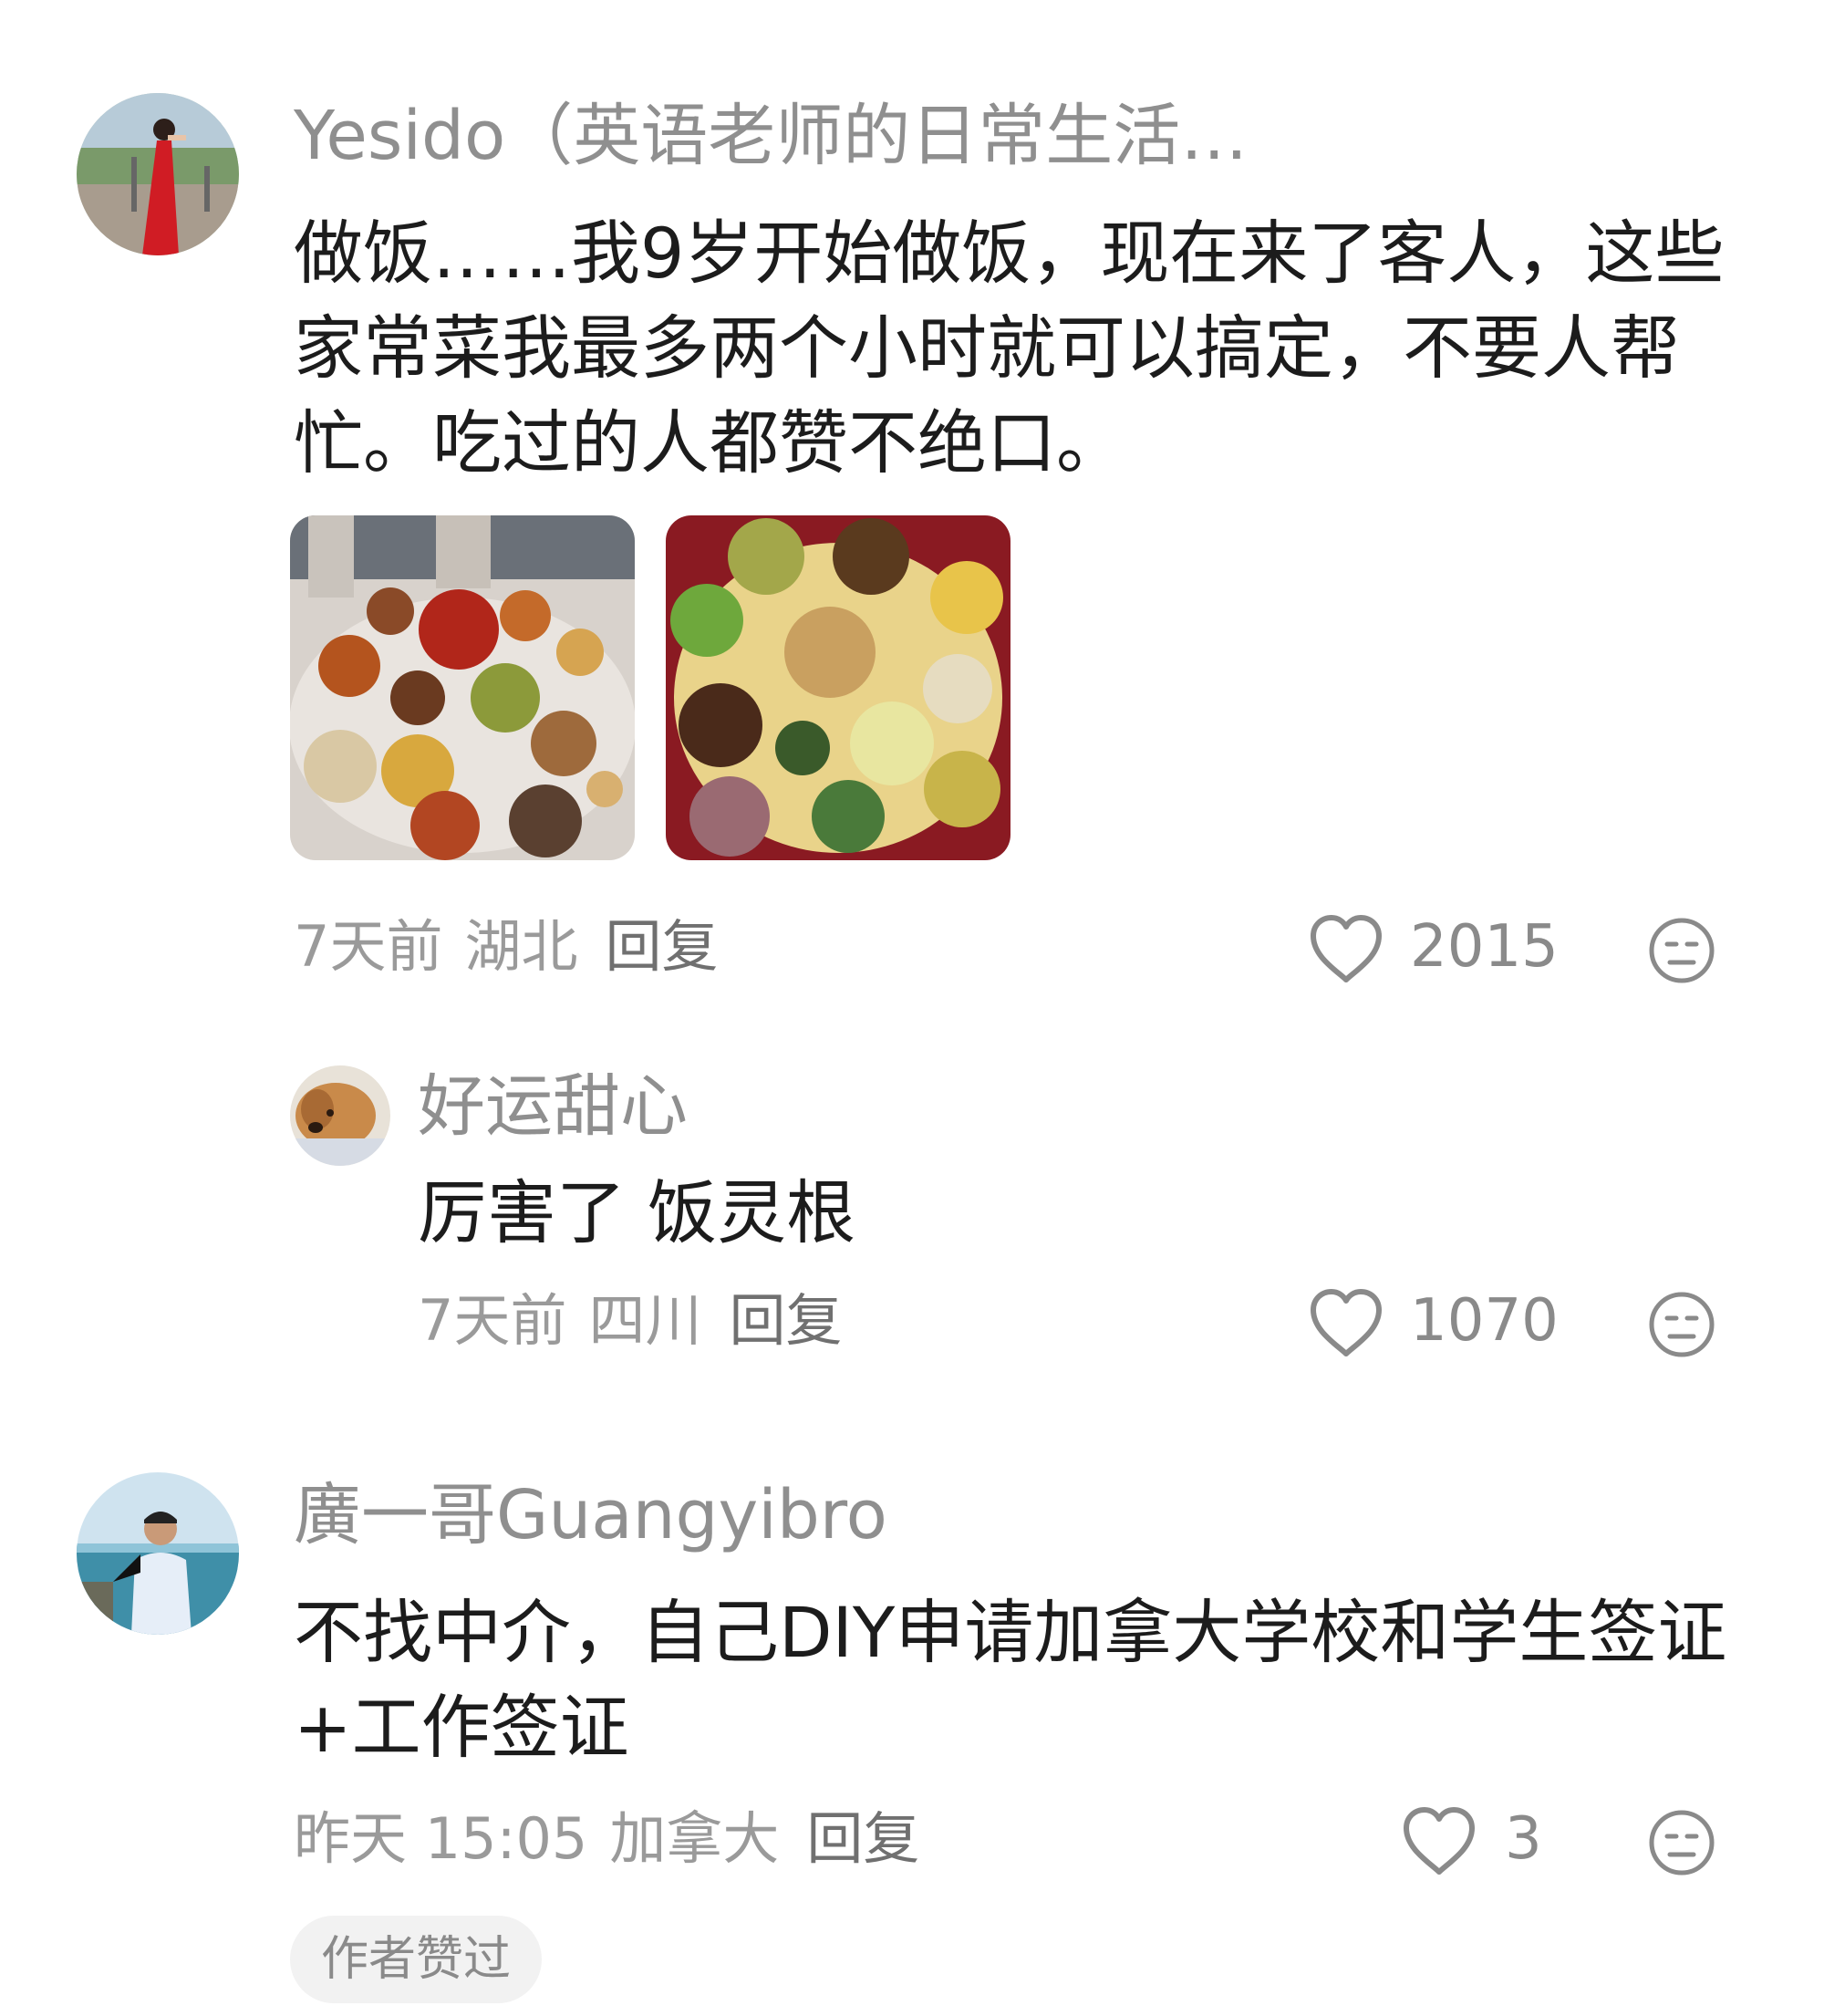 The width and height of the screenshot is (1824, 2016). What do you see at coordinates (493, 1320) in the screenshot?
I see `reply-time: 7天前` at bounding box center [493, 1320].